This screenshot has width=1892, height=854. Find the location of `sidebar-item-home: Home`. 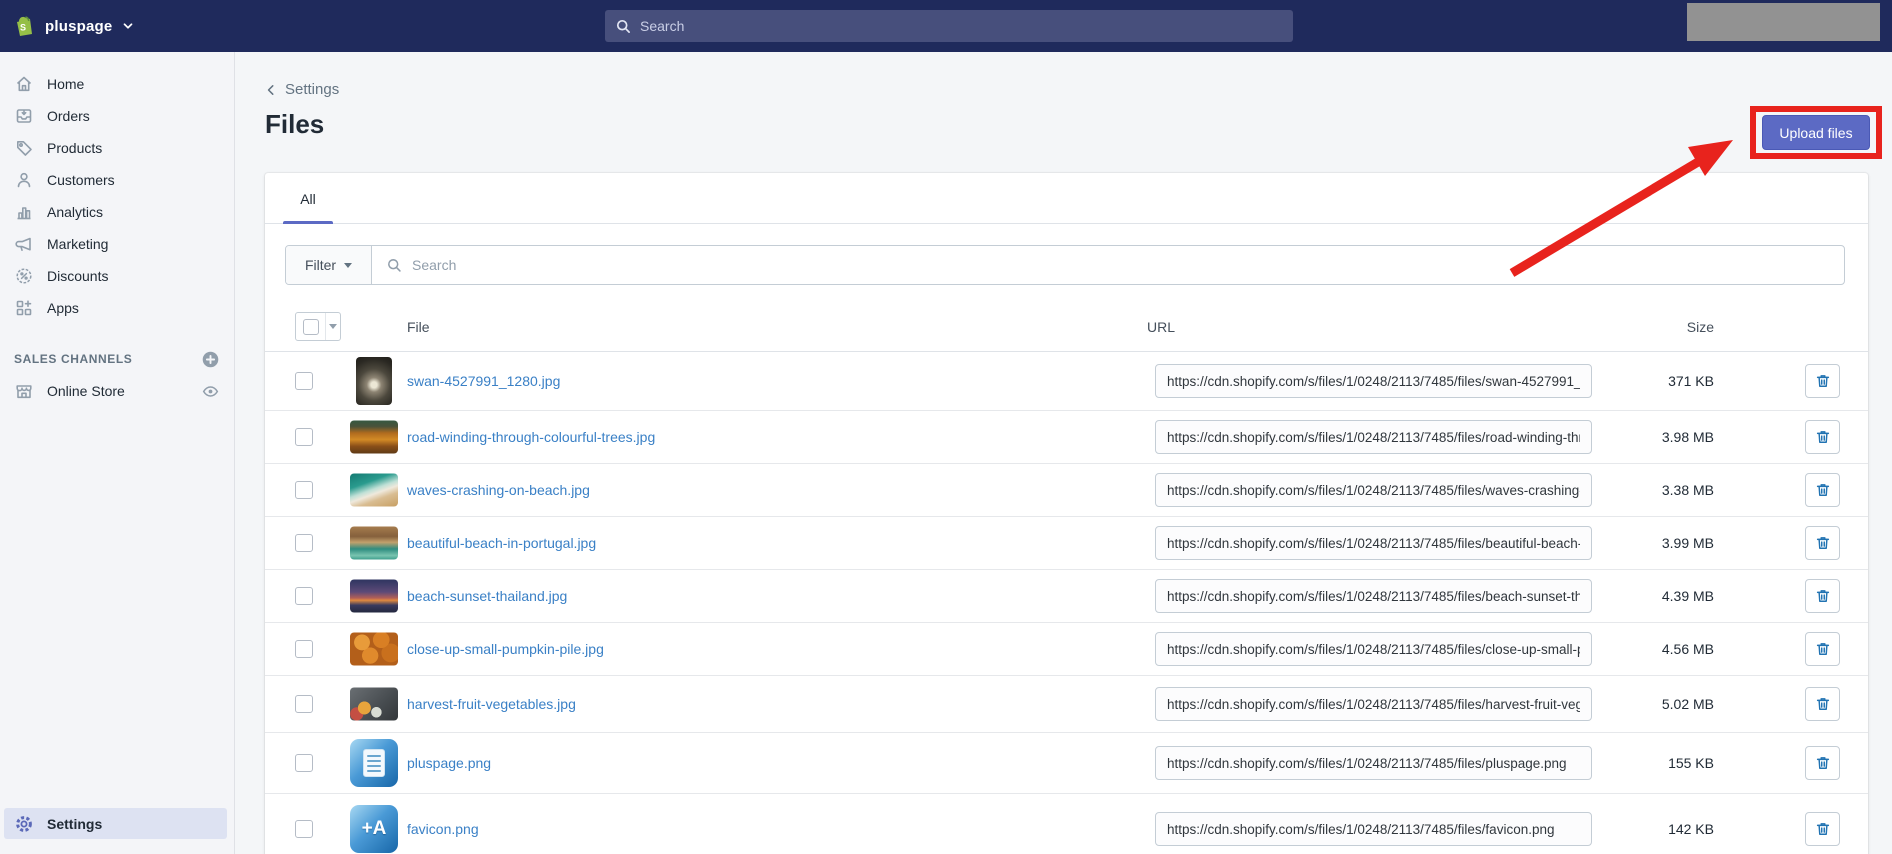

sidebar-item-home: Home is located at coordinates (117, 84).